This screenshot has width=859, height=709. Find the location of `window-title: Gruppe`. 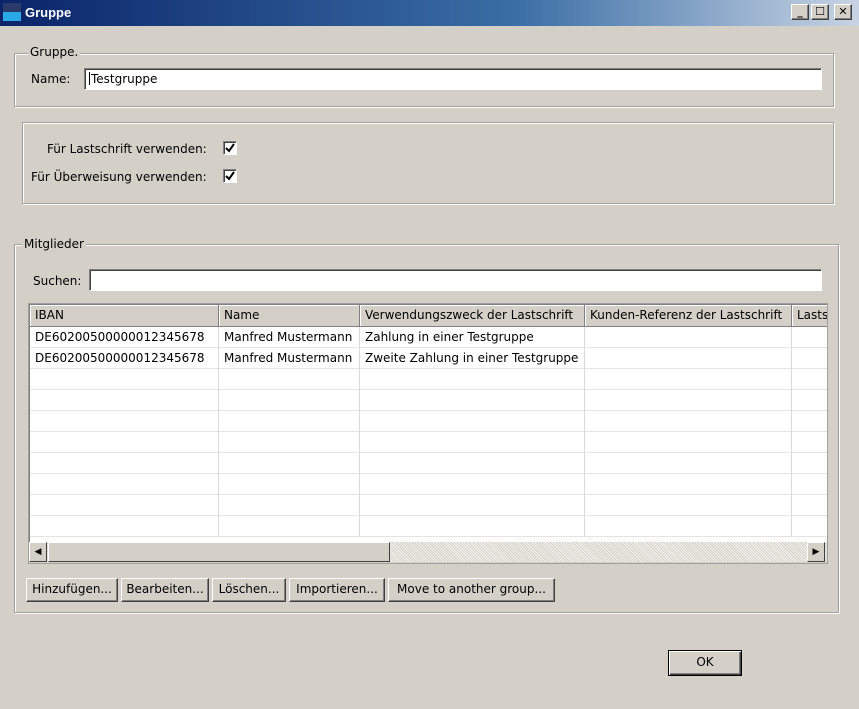

window-title: Gruppe is located at coordinates (48, 12).